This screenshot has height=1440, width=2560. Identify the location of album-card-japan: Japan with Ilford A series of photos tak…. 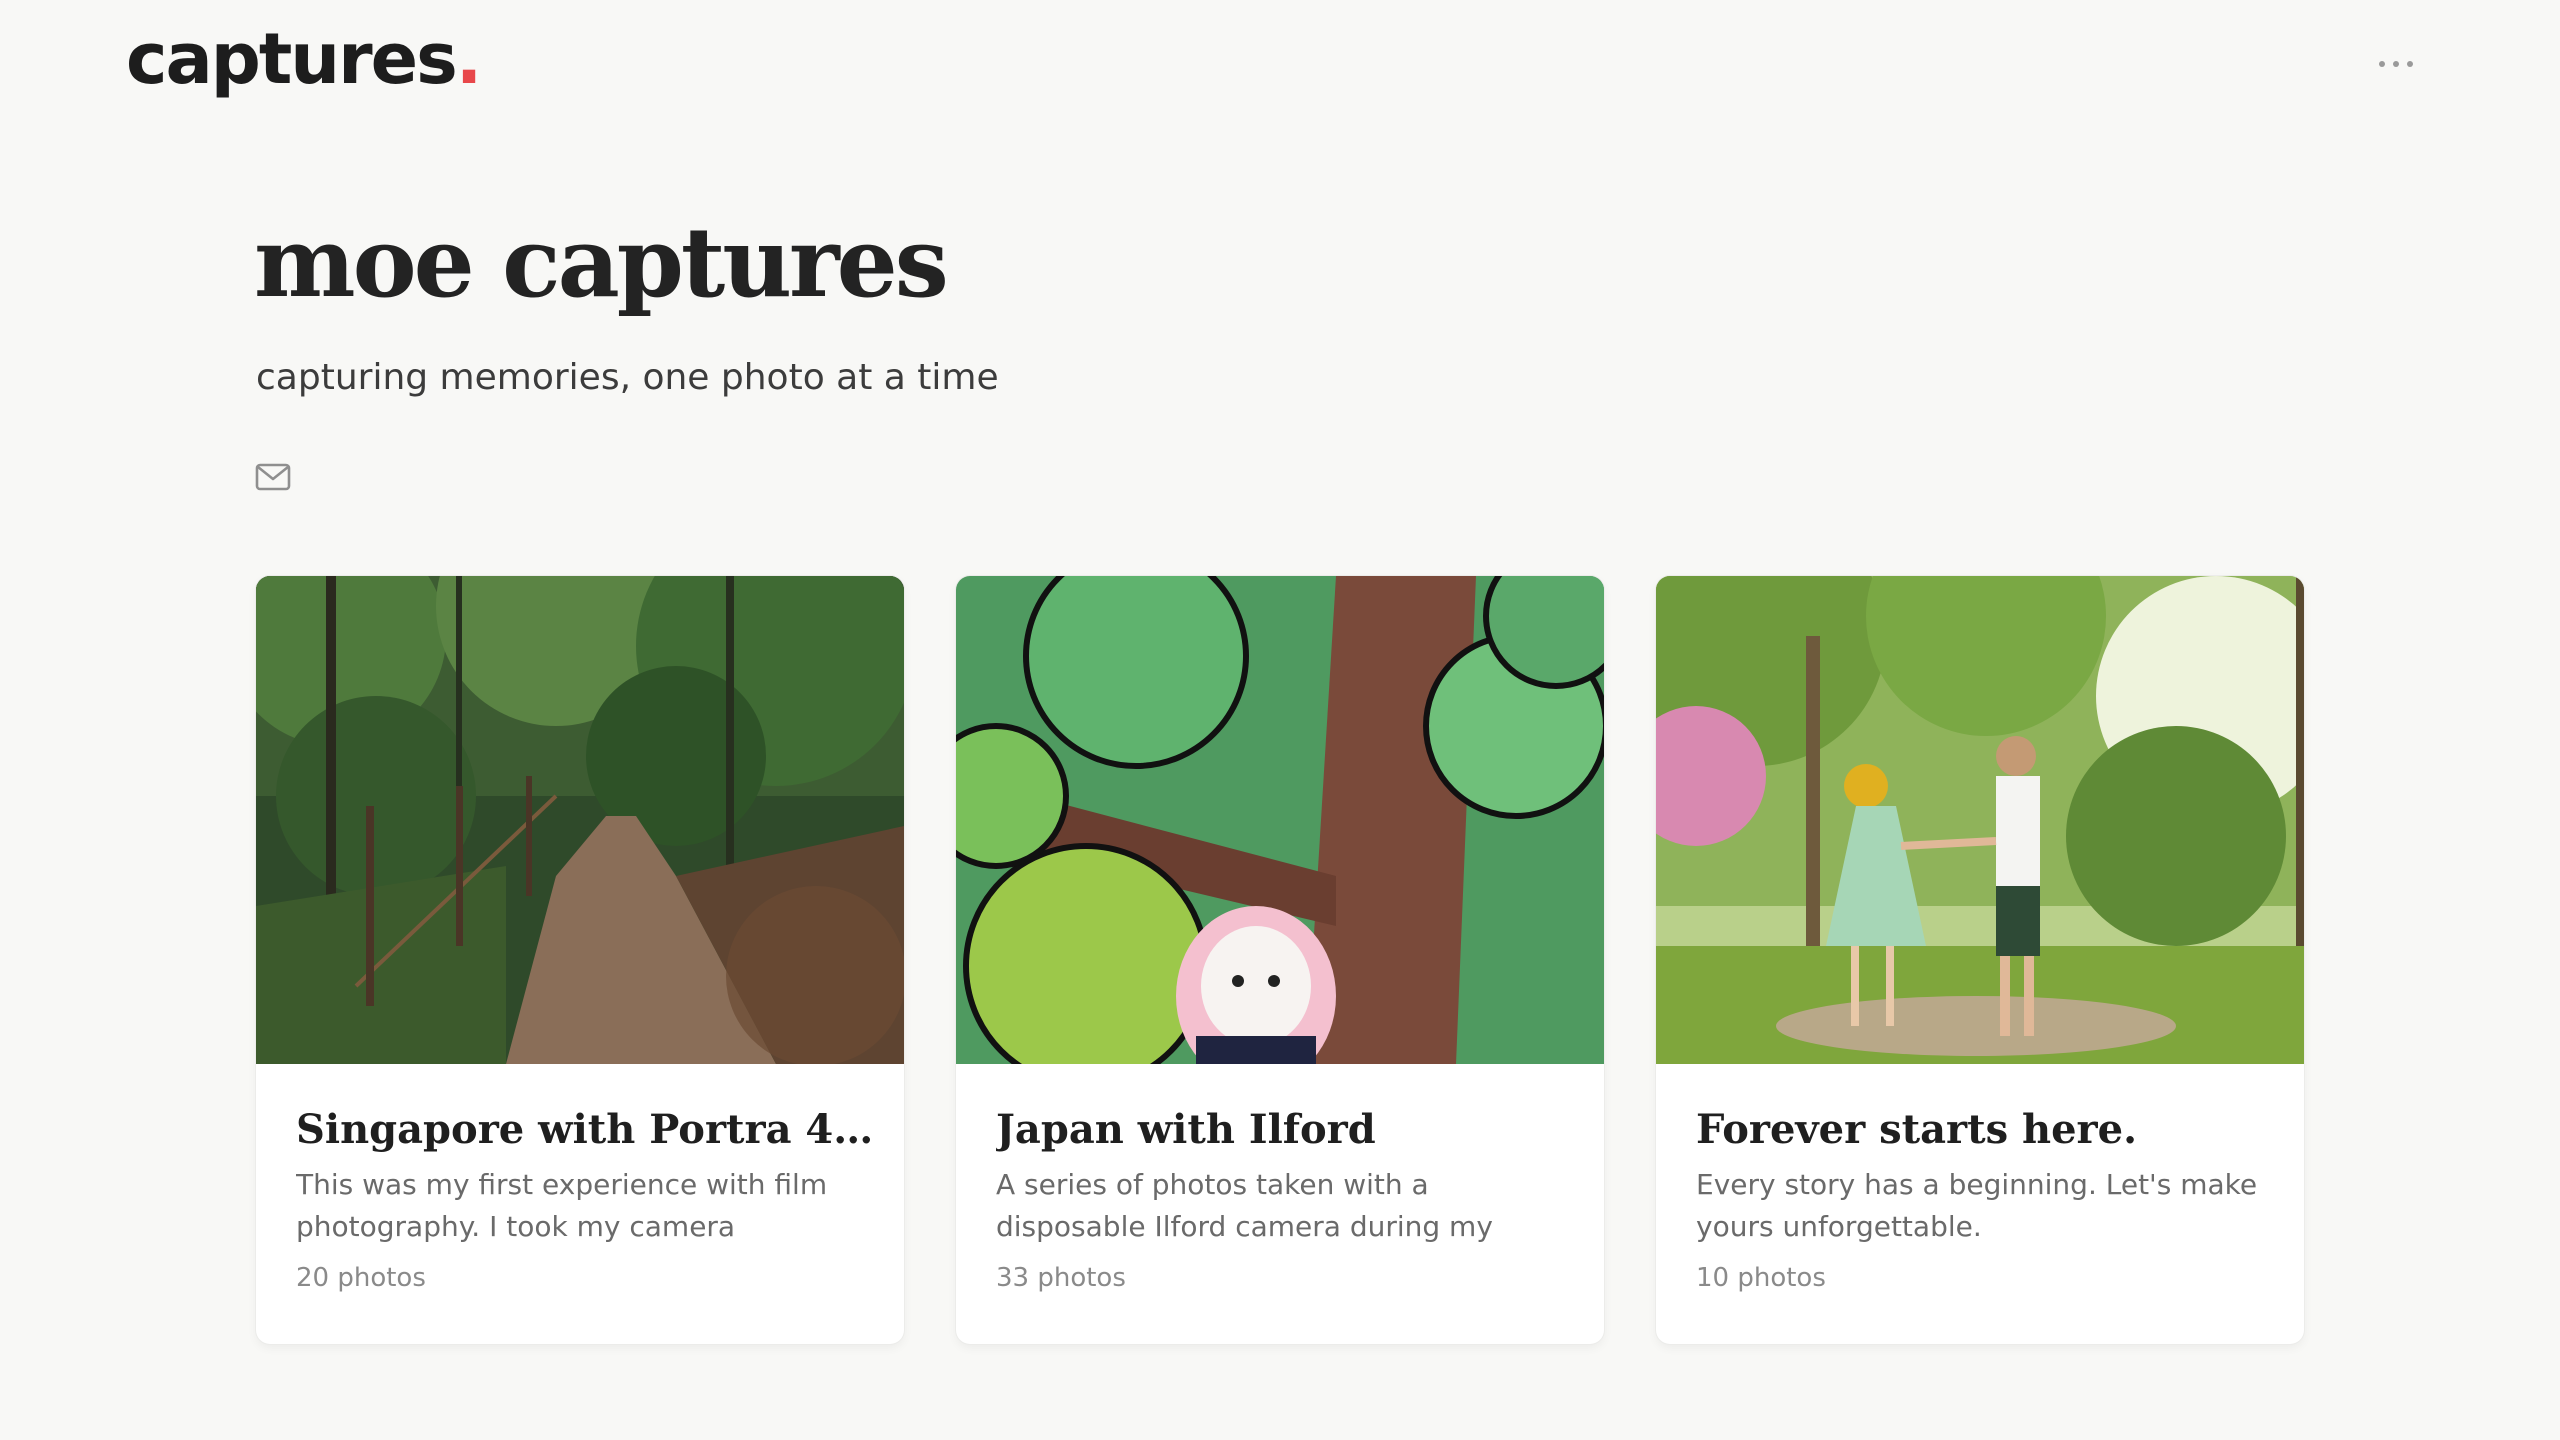
(1280, 960).